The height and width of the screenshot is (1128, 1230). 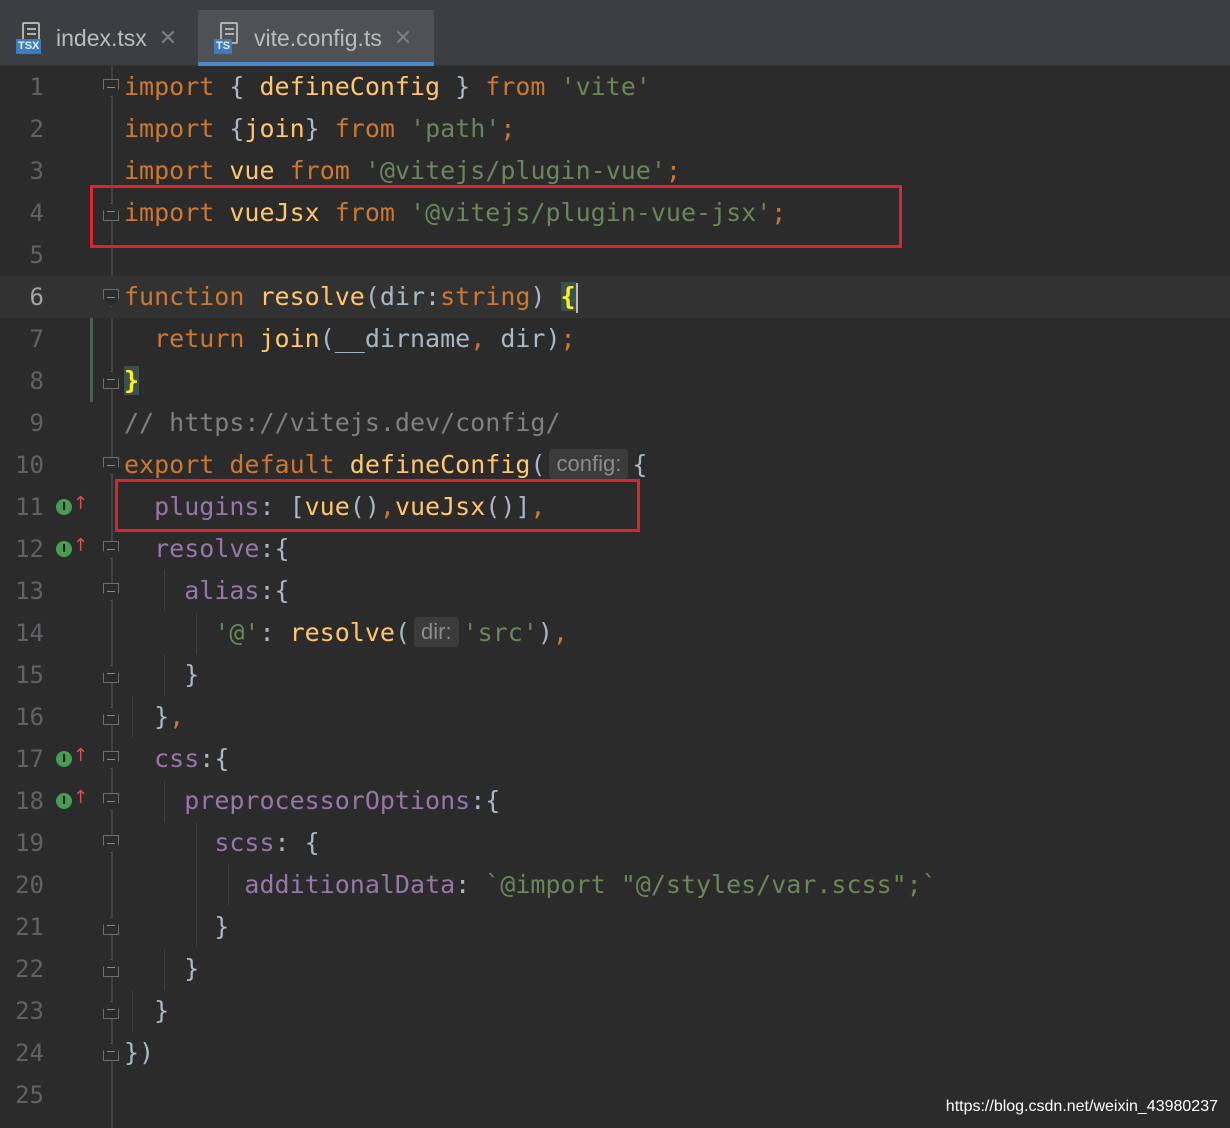 I want to click on line-number: 17, so click(x=22, y=759).